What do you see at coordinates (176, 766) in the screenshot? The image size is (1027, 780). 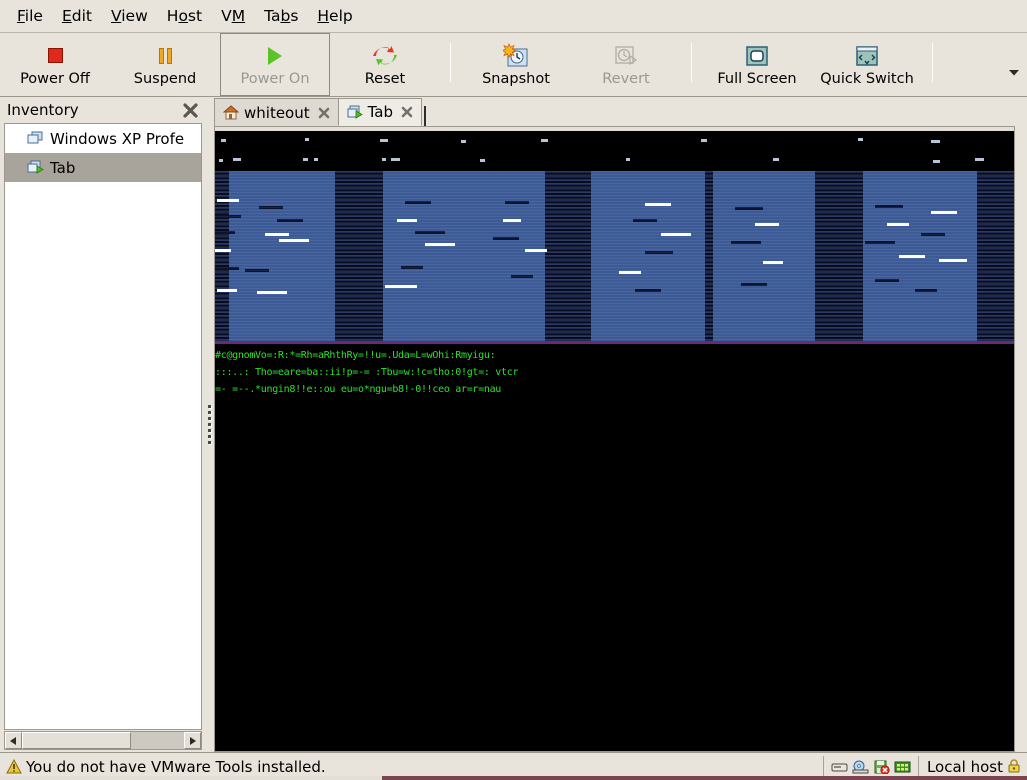 I see `status-message: You do not have VMware Tools installed.` at bounding box center [176, 766].